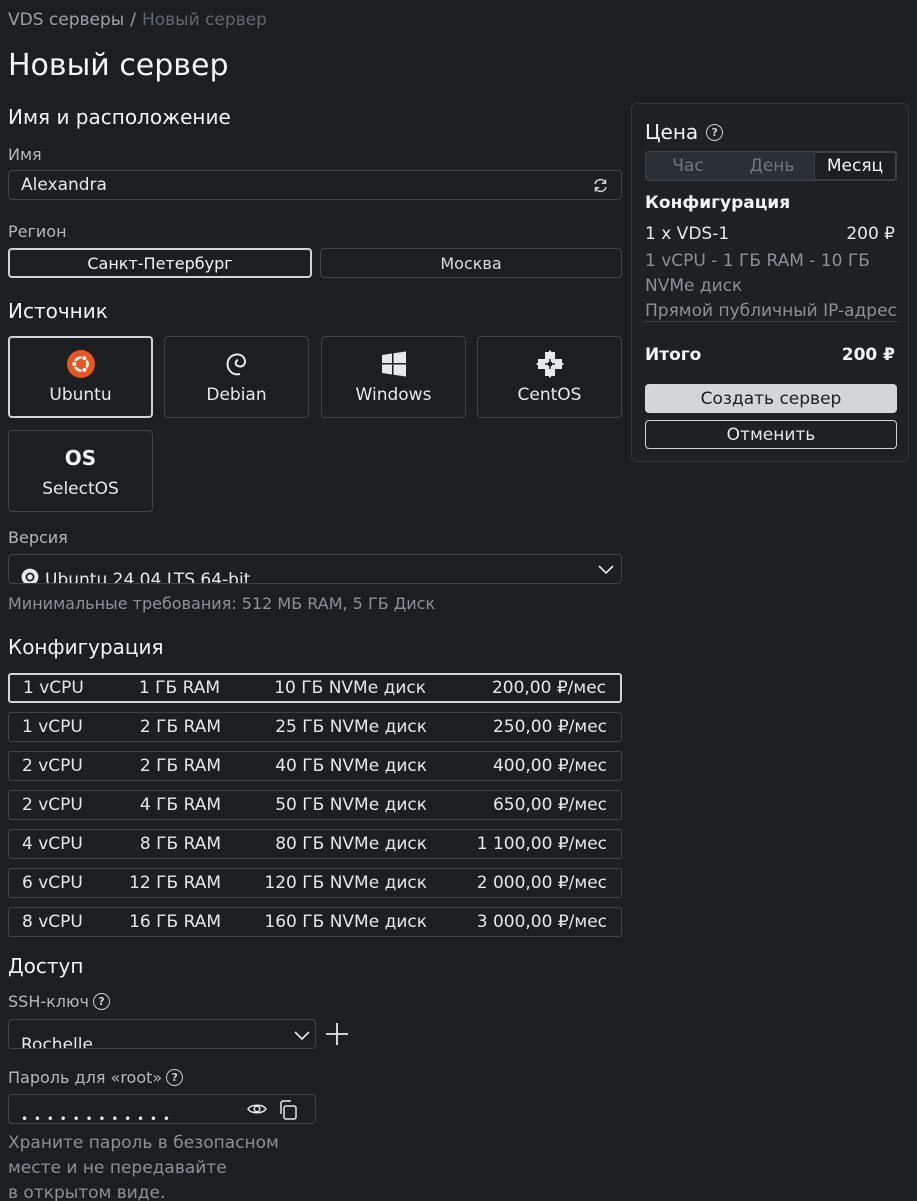 Image resolution: width=917 pixels, height=1201 pixels. Describe the element at coordinates (345, 922) in the screenshot. I see `config-disk: 160 ГБ NVMe диск` at that location.